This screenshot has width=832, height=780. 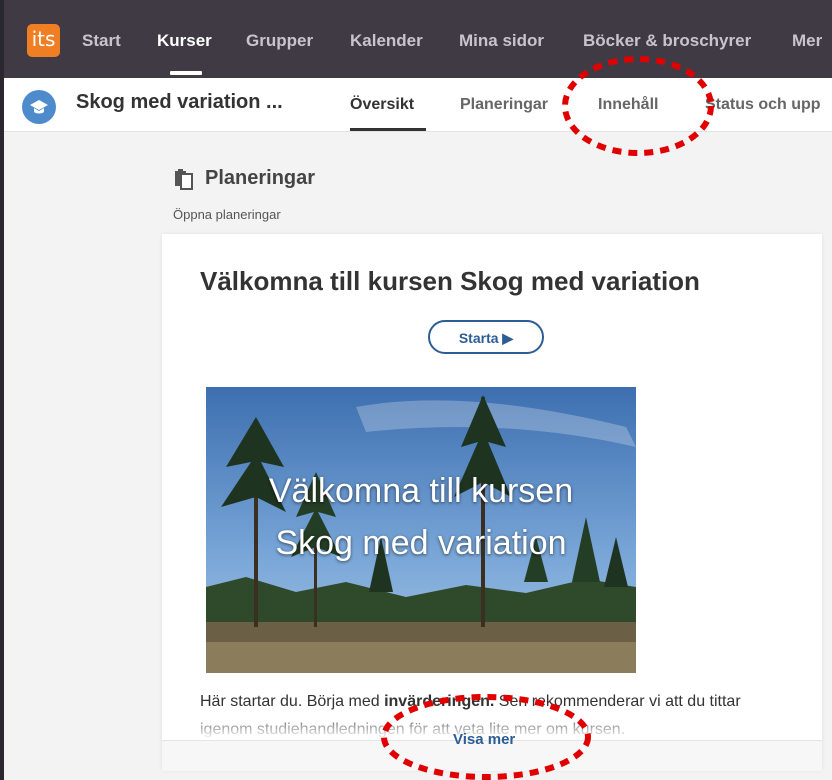 I want to click on section-subtitle: Öppna planeringar, so click(x=227, y=214).